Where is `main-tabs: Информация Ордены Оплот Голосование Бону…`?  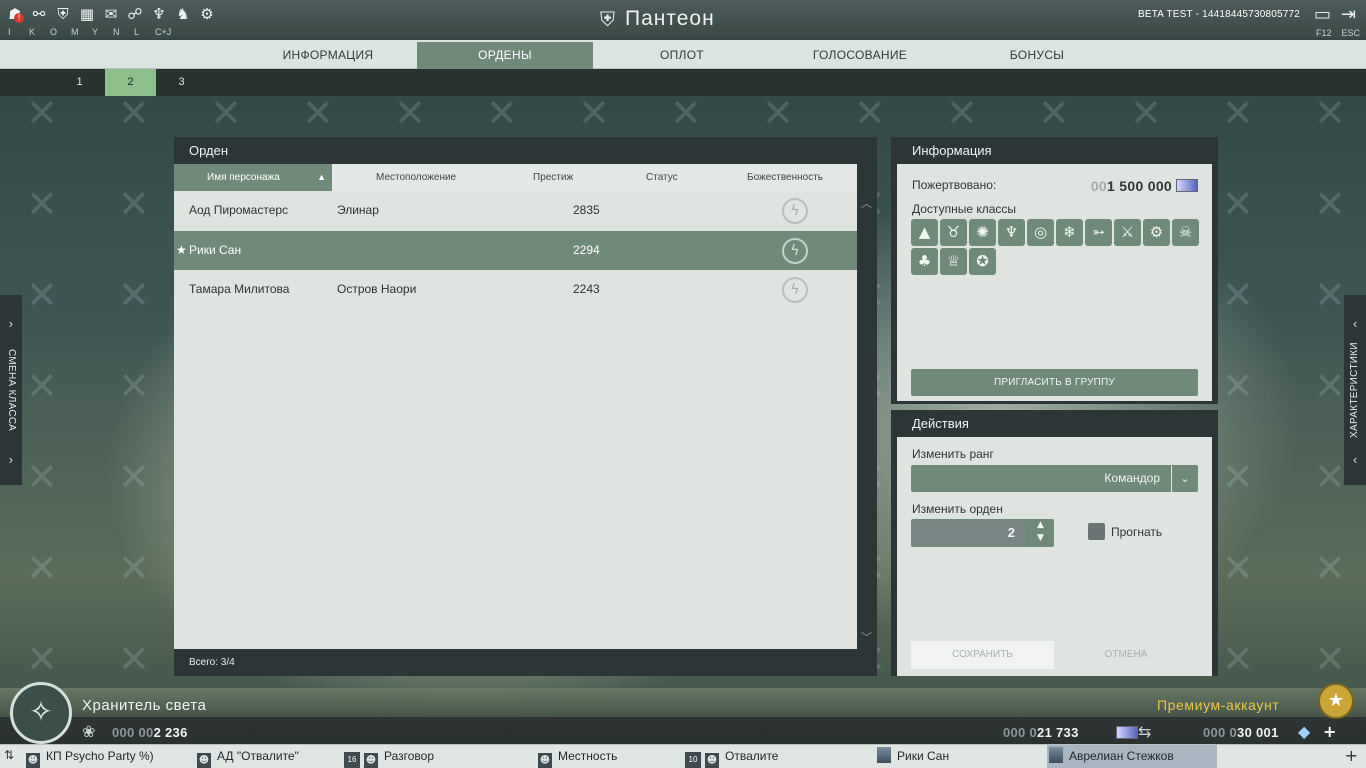
main-tabs: Информация Ордены Оплот Голосование Бону… is located at coordinates (683, 54).